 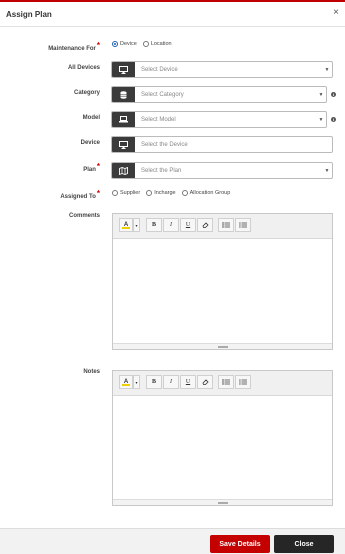 I want to click on device-label: Device, so click(x=90, y=143).